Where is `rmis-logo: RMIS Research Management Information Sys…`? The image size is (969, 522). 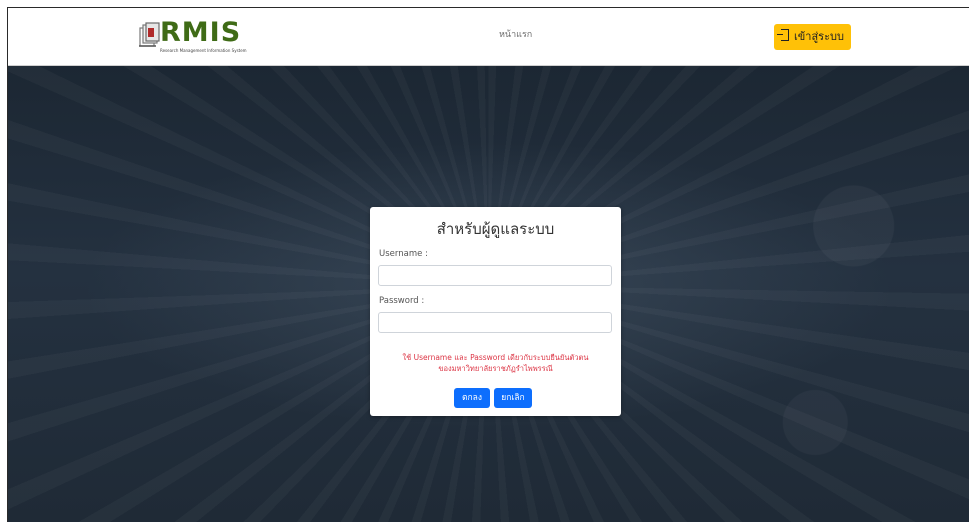 rmis-logo: RMIS Research Management Information Sys… is located at coordinates (193, 35).